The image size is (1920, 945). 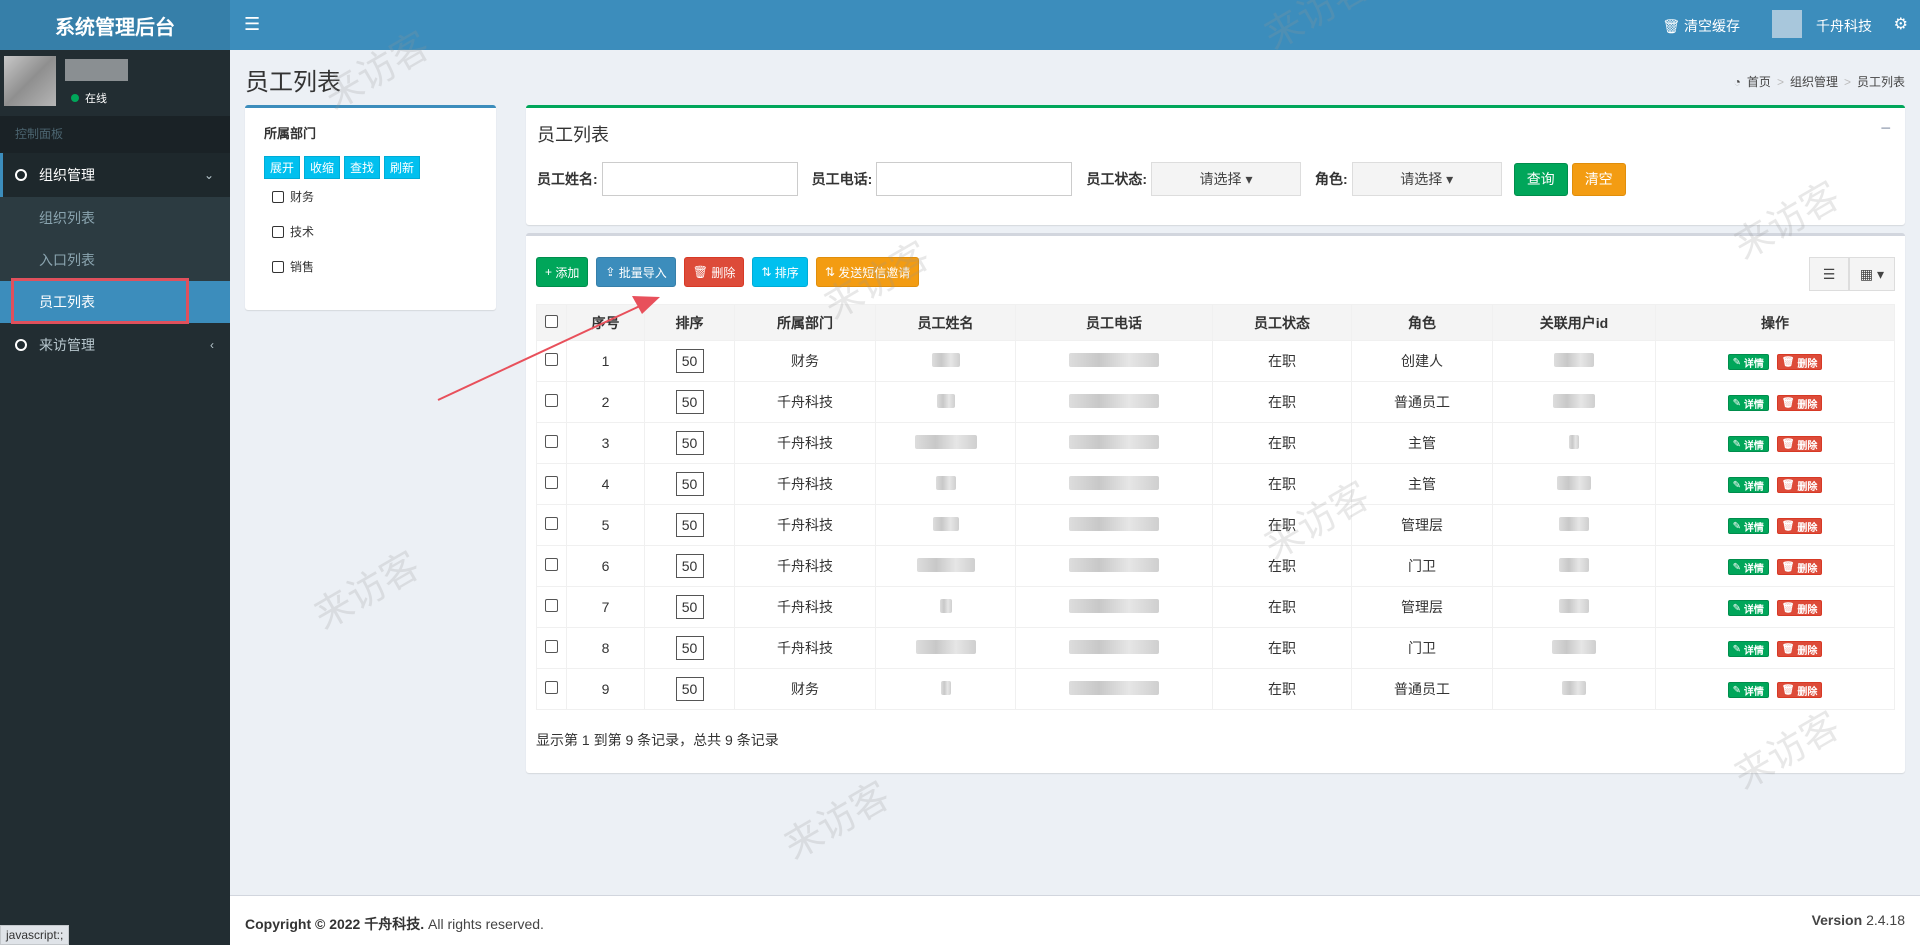 What do you see at coordinates (605, 322) in the screenshot?
I see `col-header-no: 序号` at bounding box center [605, 322].